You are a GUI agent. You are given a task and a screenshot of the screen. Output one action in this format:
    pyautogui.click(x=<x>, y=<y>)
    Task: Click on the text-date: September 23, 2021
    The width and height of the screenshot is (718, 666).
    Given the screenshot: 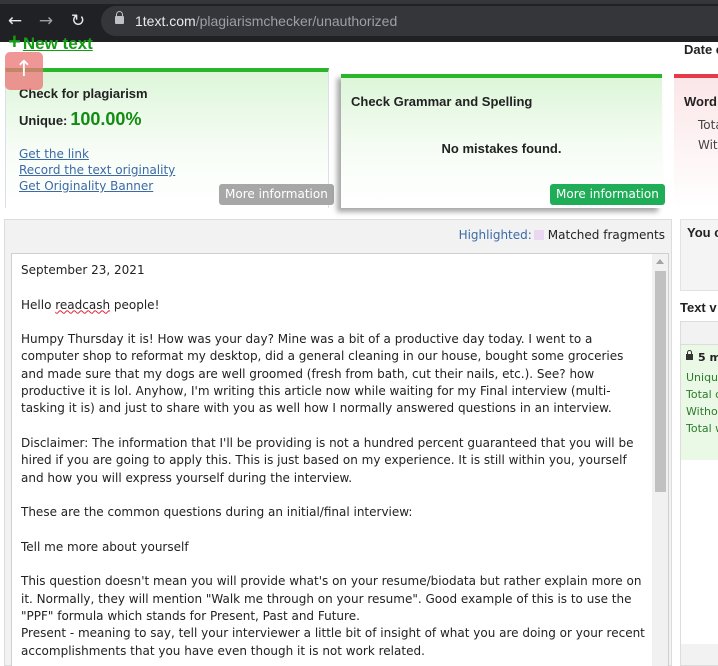 What is the action you would take?
    pyautogui.click(x=83, y=270)
    